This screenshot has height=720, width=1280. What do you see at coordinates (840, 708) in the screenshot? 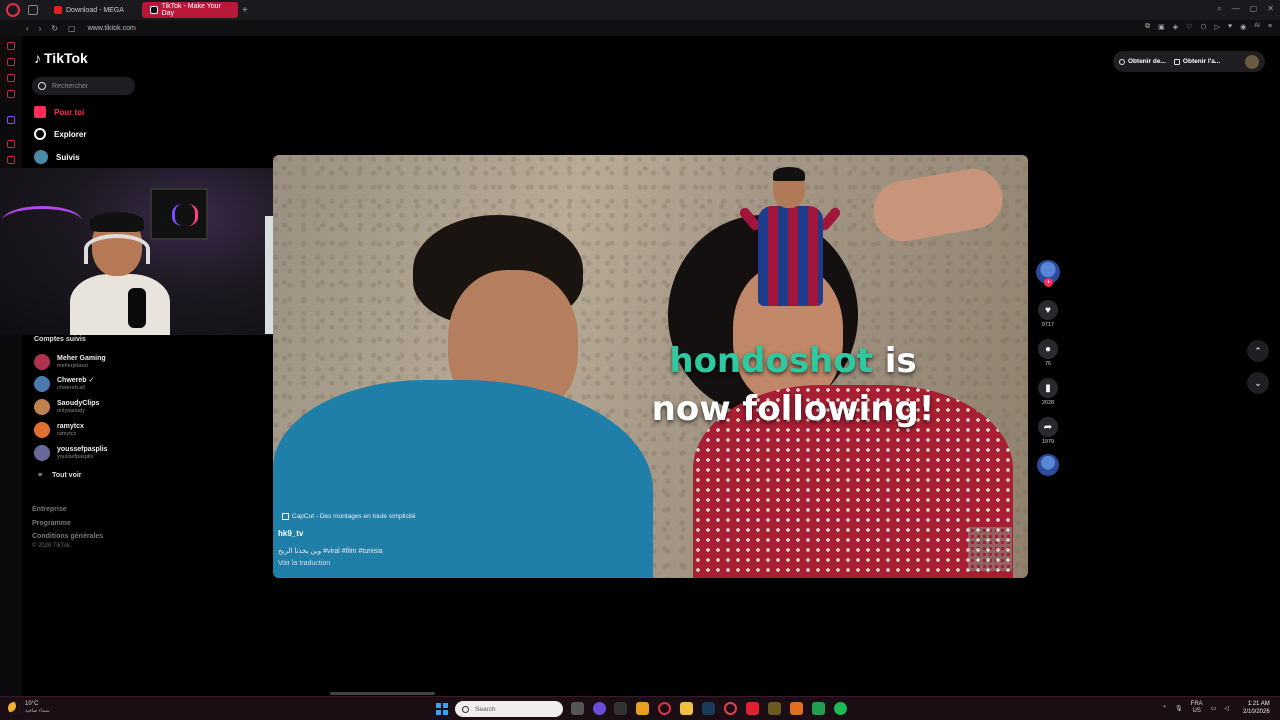
I see `spotify-icon` at bounding box center [840, 708].